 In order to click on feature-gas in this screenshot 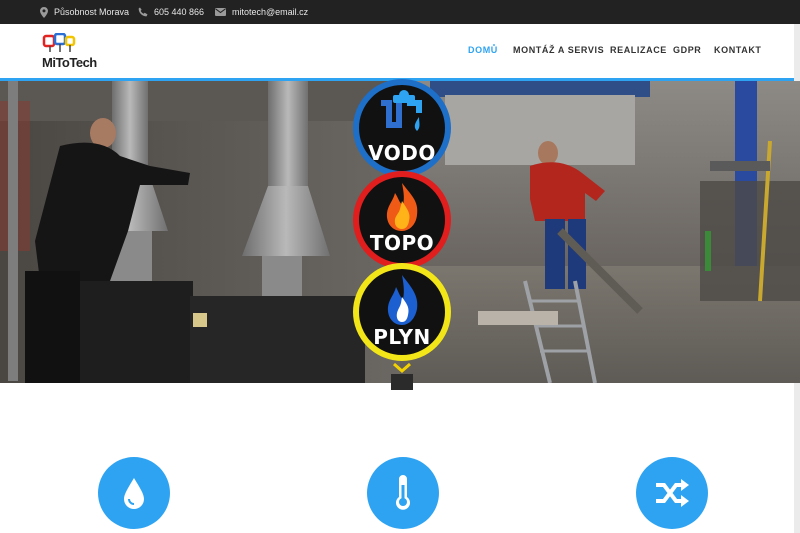, I will do `click(672, 493)`.